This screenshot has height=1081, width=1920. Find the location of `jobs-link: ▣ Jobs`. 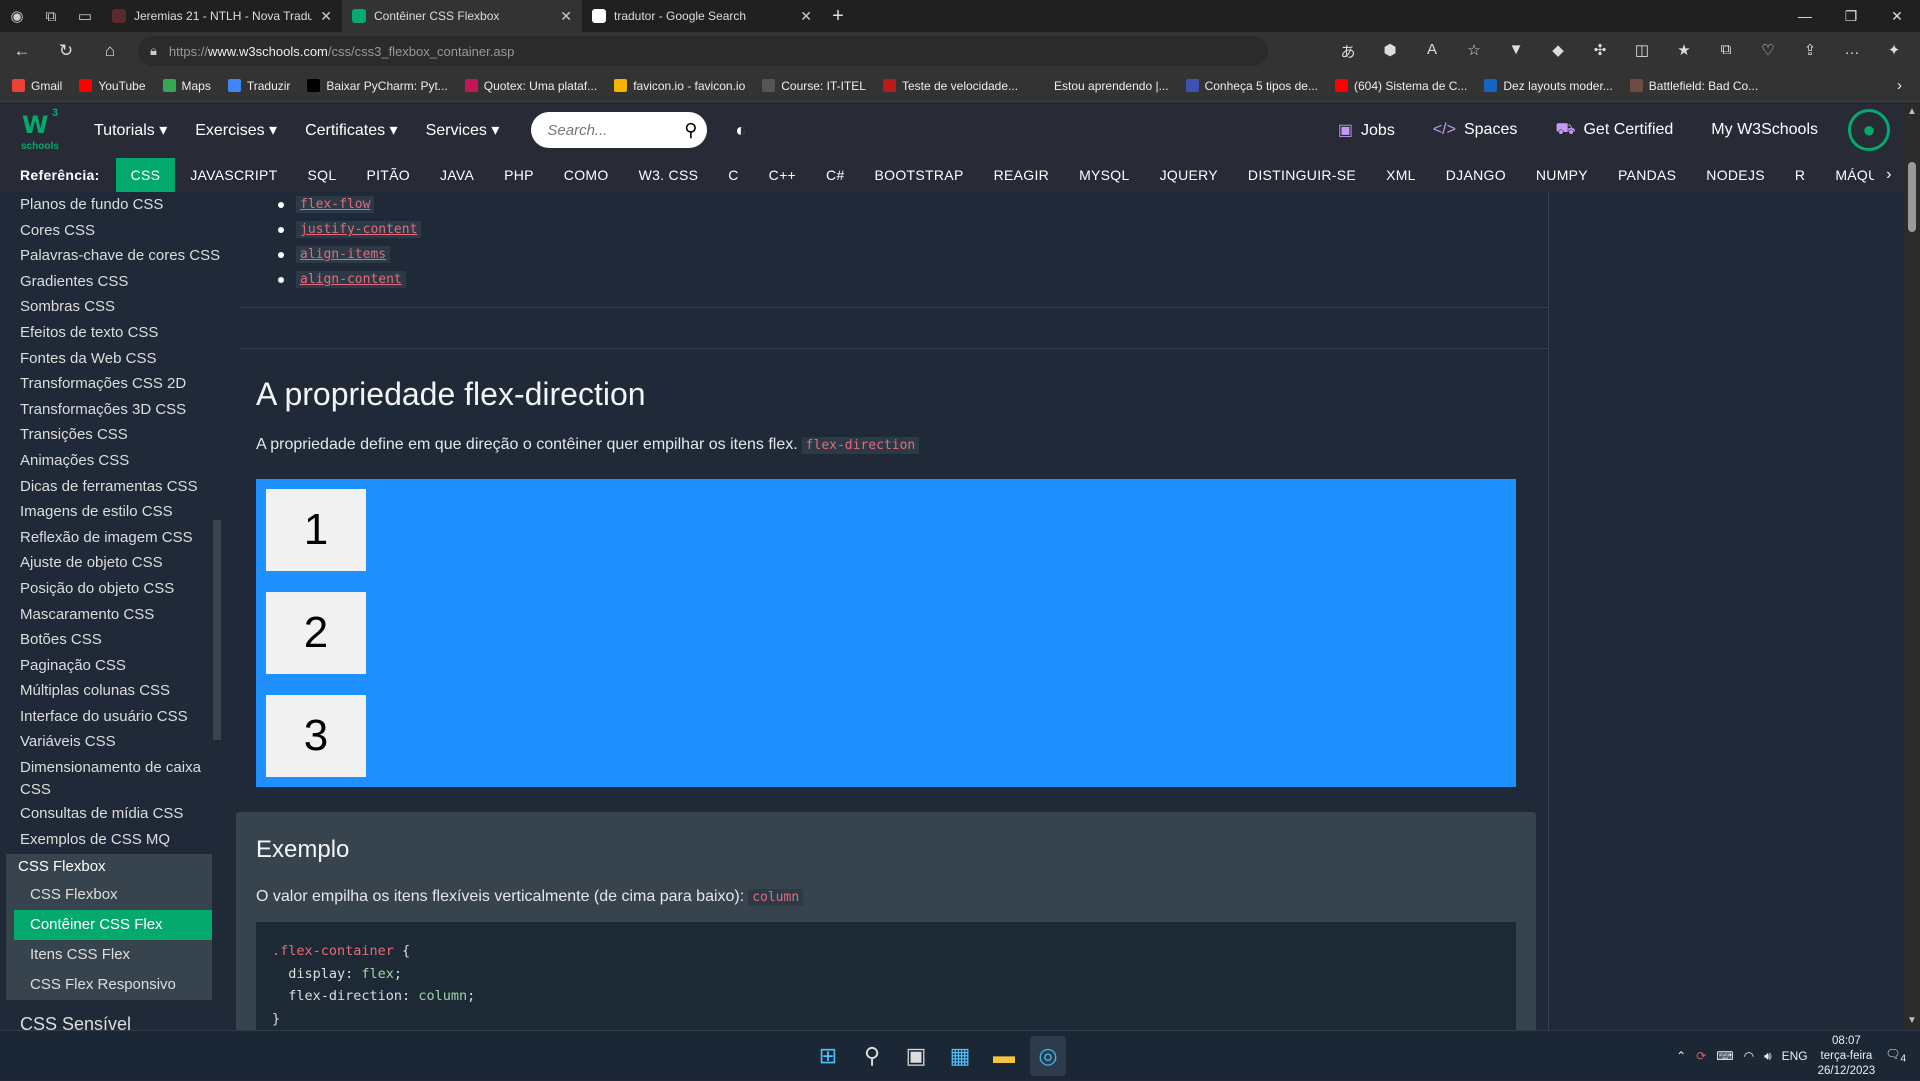

jobs-link: ▣ Jobs is located at coordinates (1366, 130).